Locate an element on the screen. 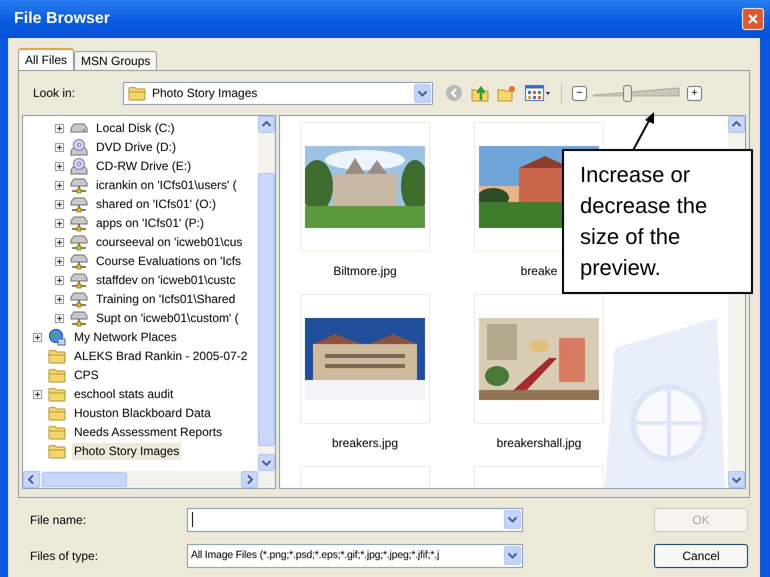  tree-item: Local Disk (C:) is located at coordinates (135, 128).